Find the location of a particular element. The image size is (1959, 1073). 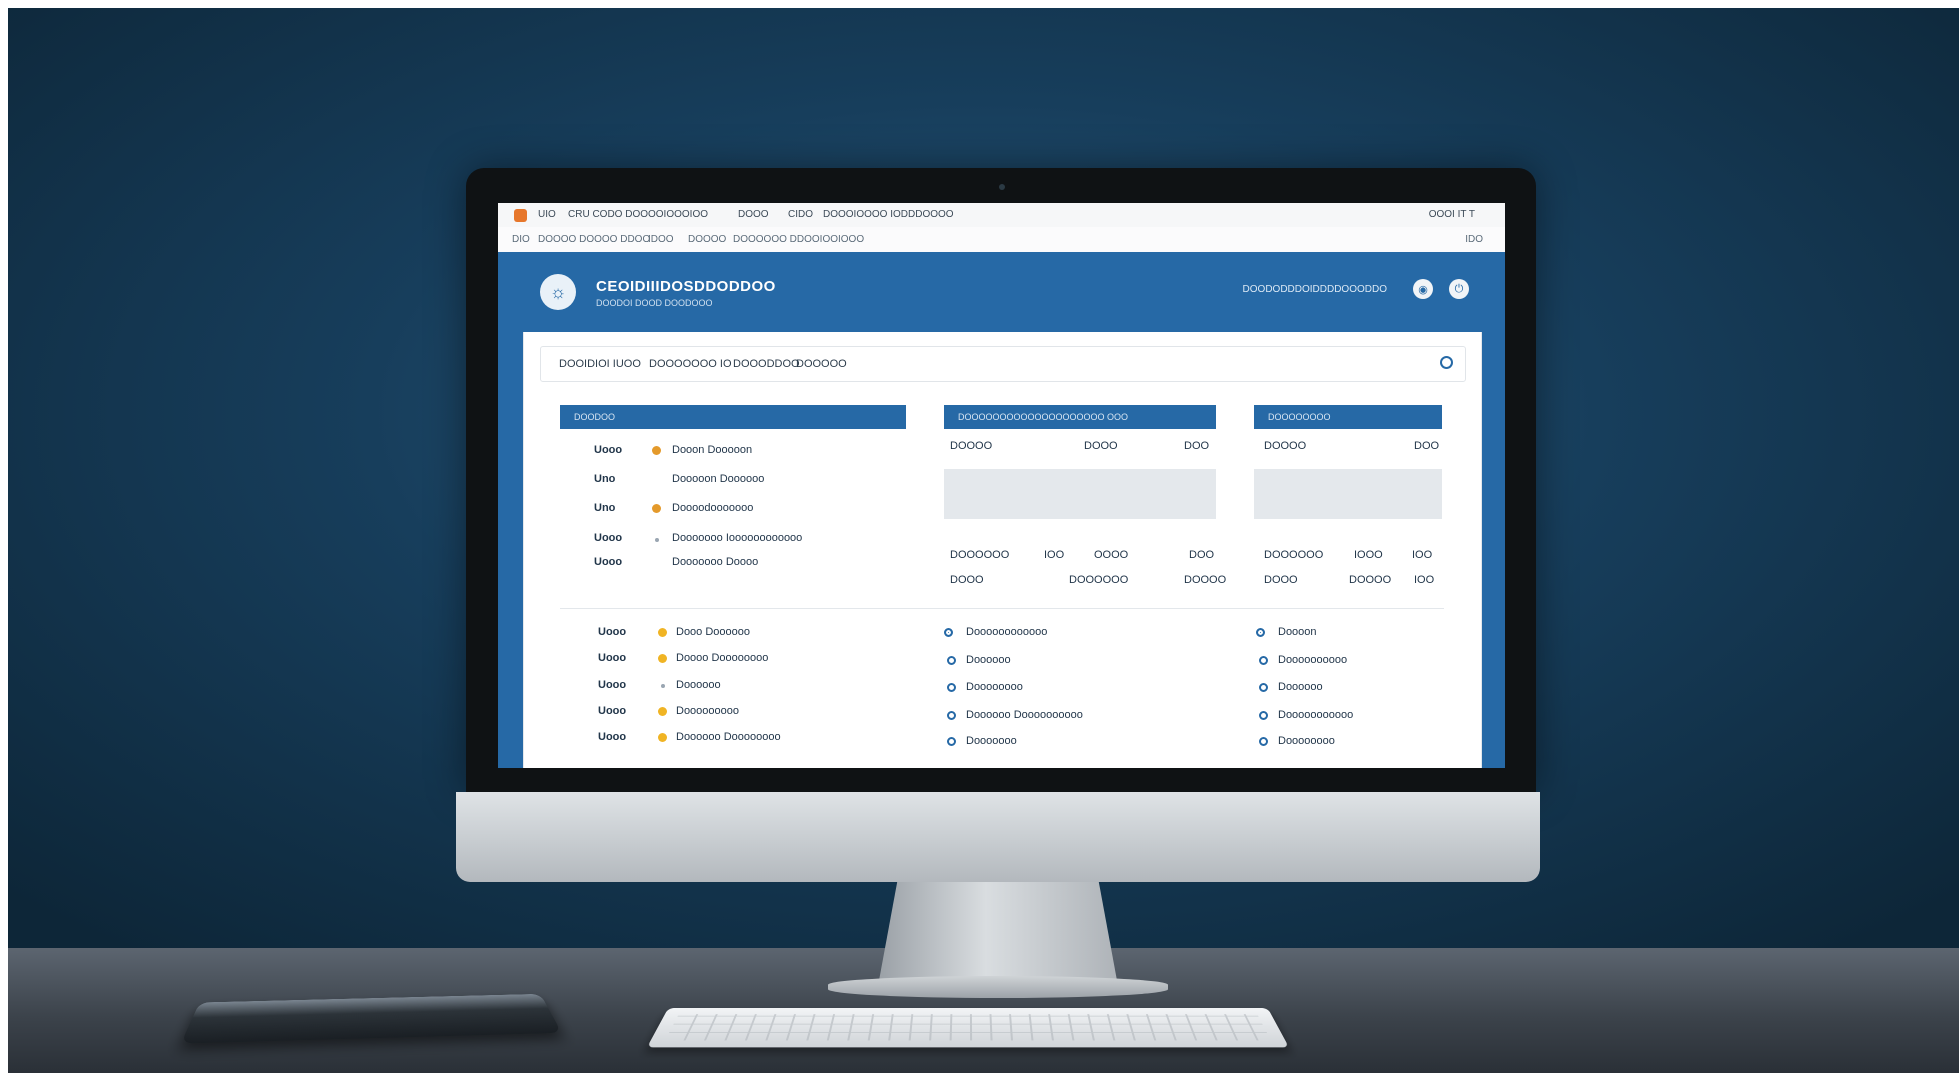

table-cell: IOOO is located at coordinates (1368, 555).